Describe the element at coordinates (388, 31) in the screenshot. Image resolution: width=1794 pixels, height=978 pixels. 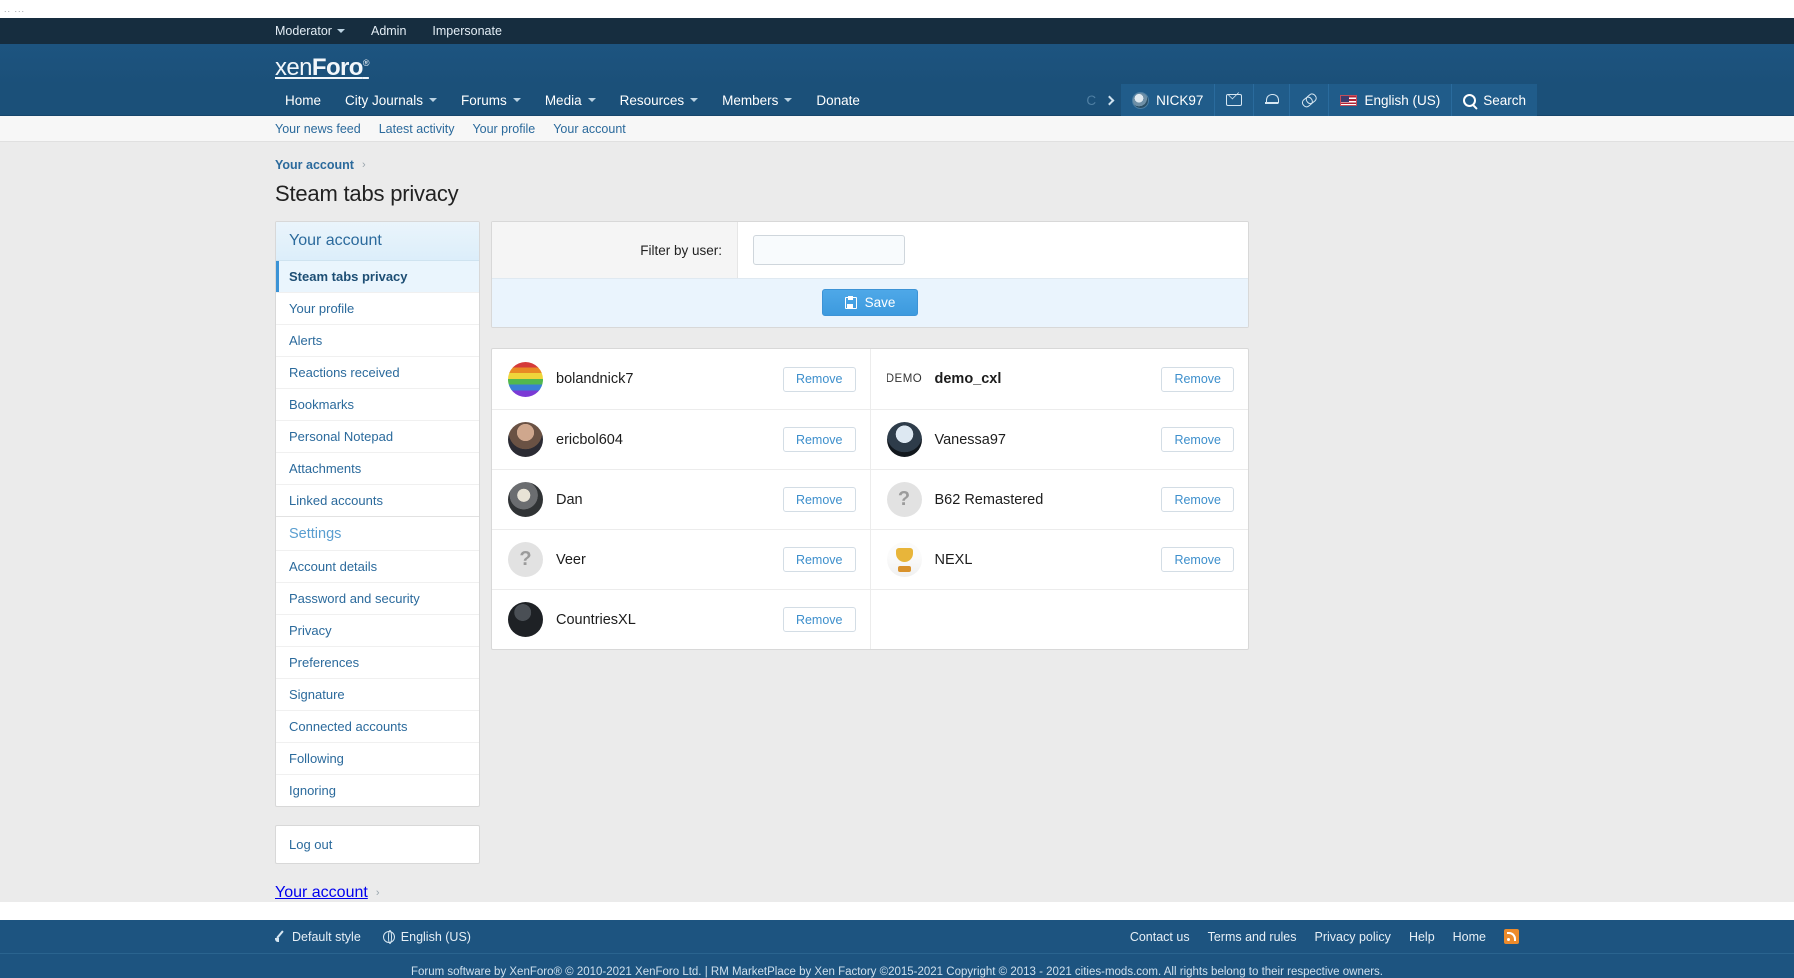
I see `staffbar-item-admin: Admin` at that location.